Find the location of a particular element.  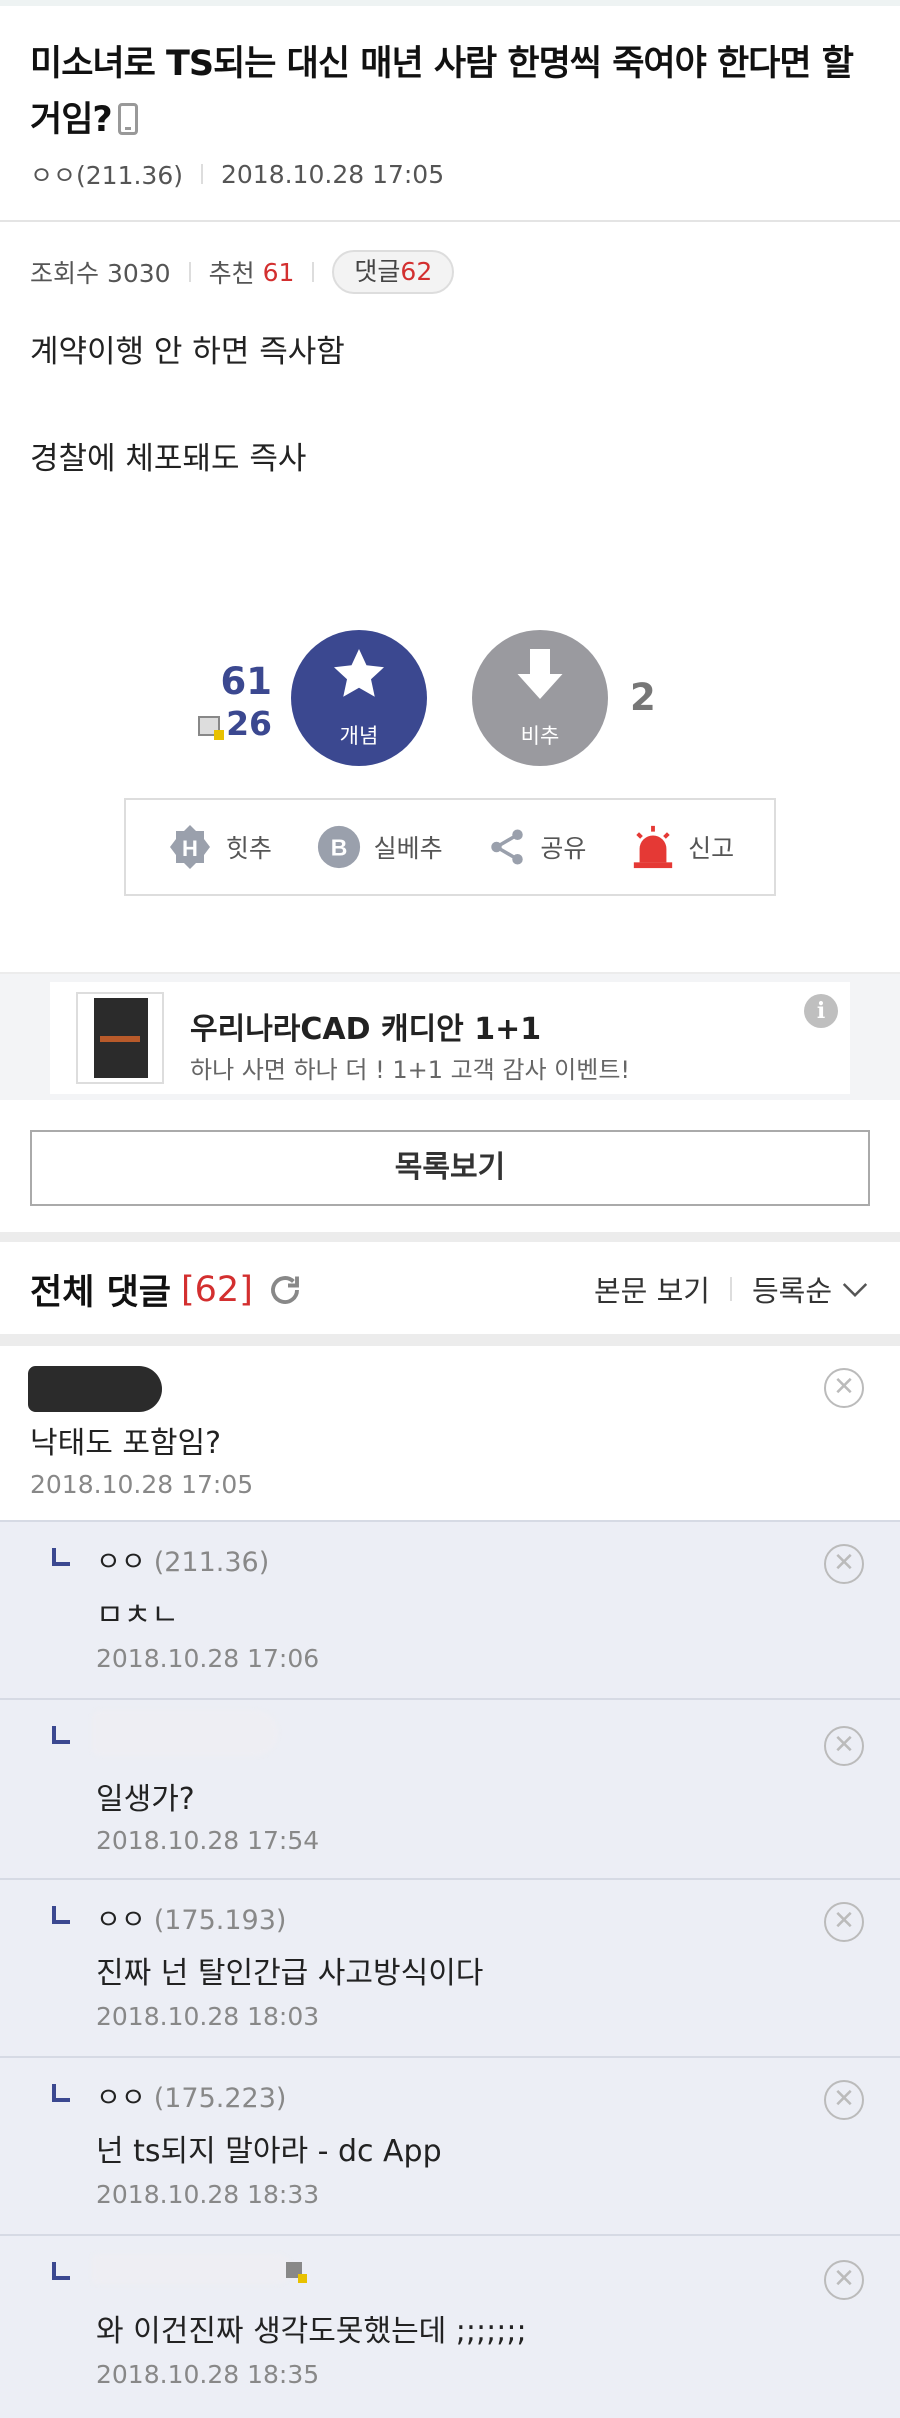

comment-ip: (175.193) is located at coordinates (220, 1920).